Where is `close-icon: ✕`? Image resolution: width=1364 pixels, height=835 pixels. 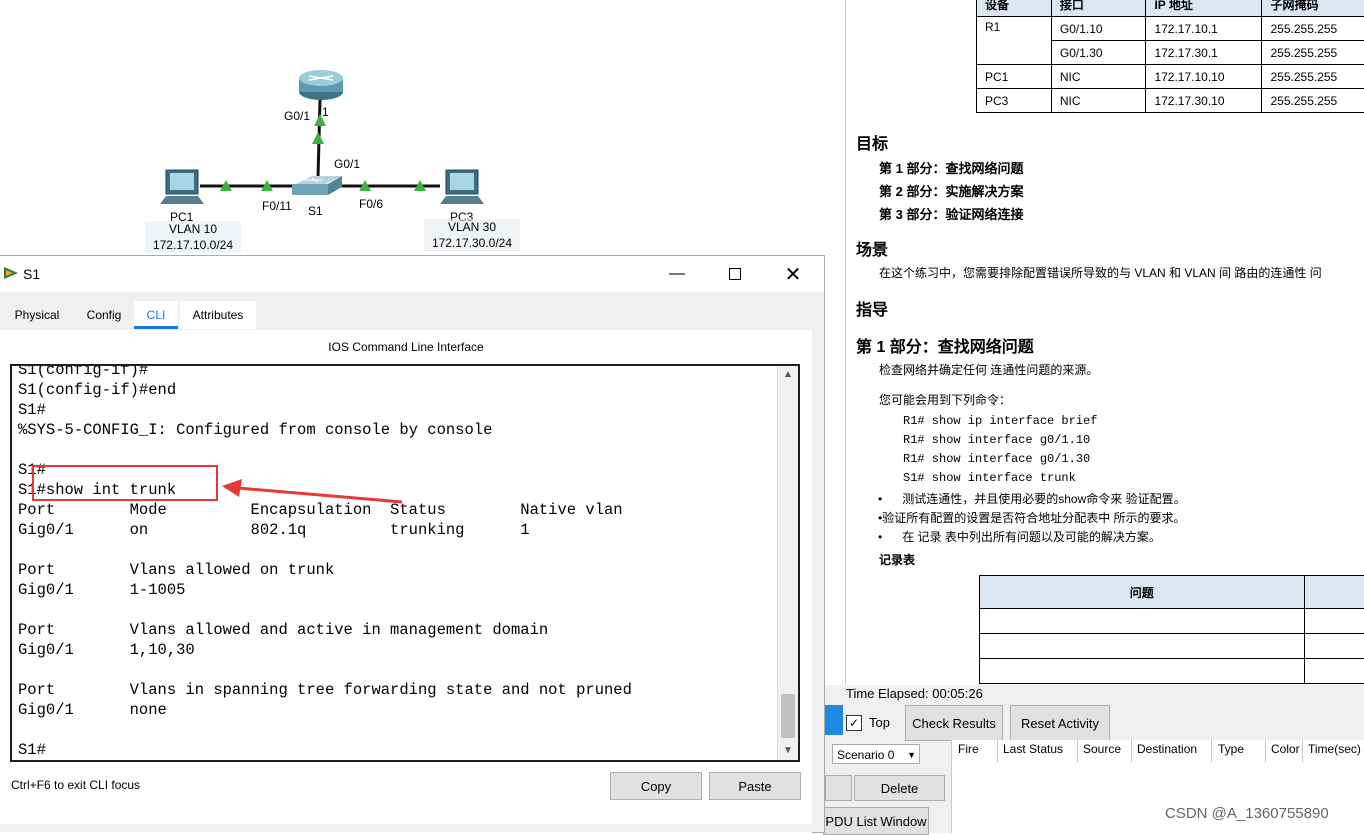 close-icon: ✕ is located at coordinates (793, 274).